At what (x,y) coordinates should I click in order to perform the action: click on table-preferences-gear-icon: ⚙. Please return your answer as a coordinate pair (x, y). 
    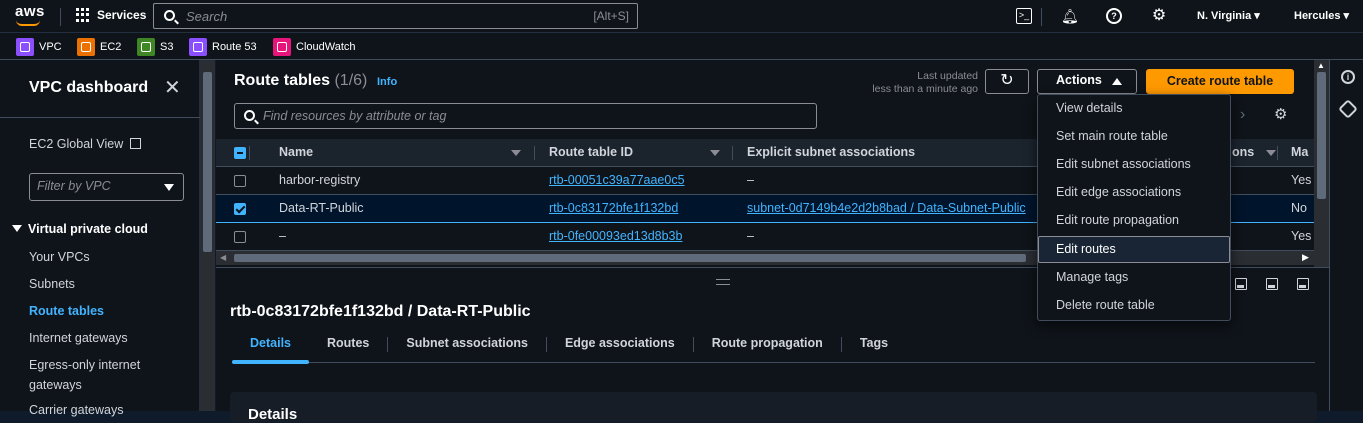
    Looking at the image, I should click on (1282, 115).